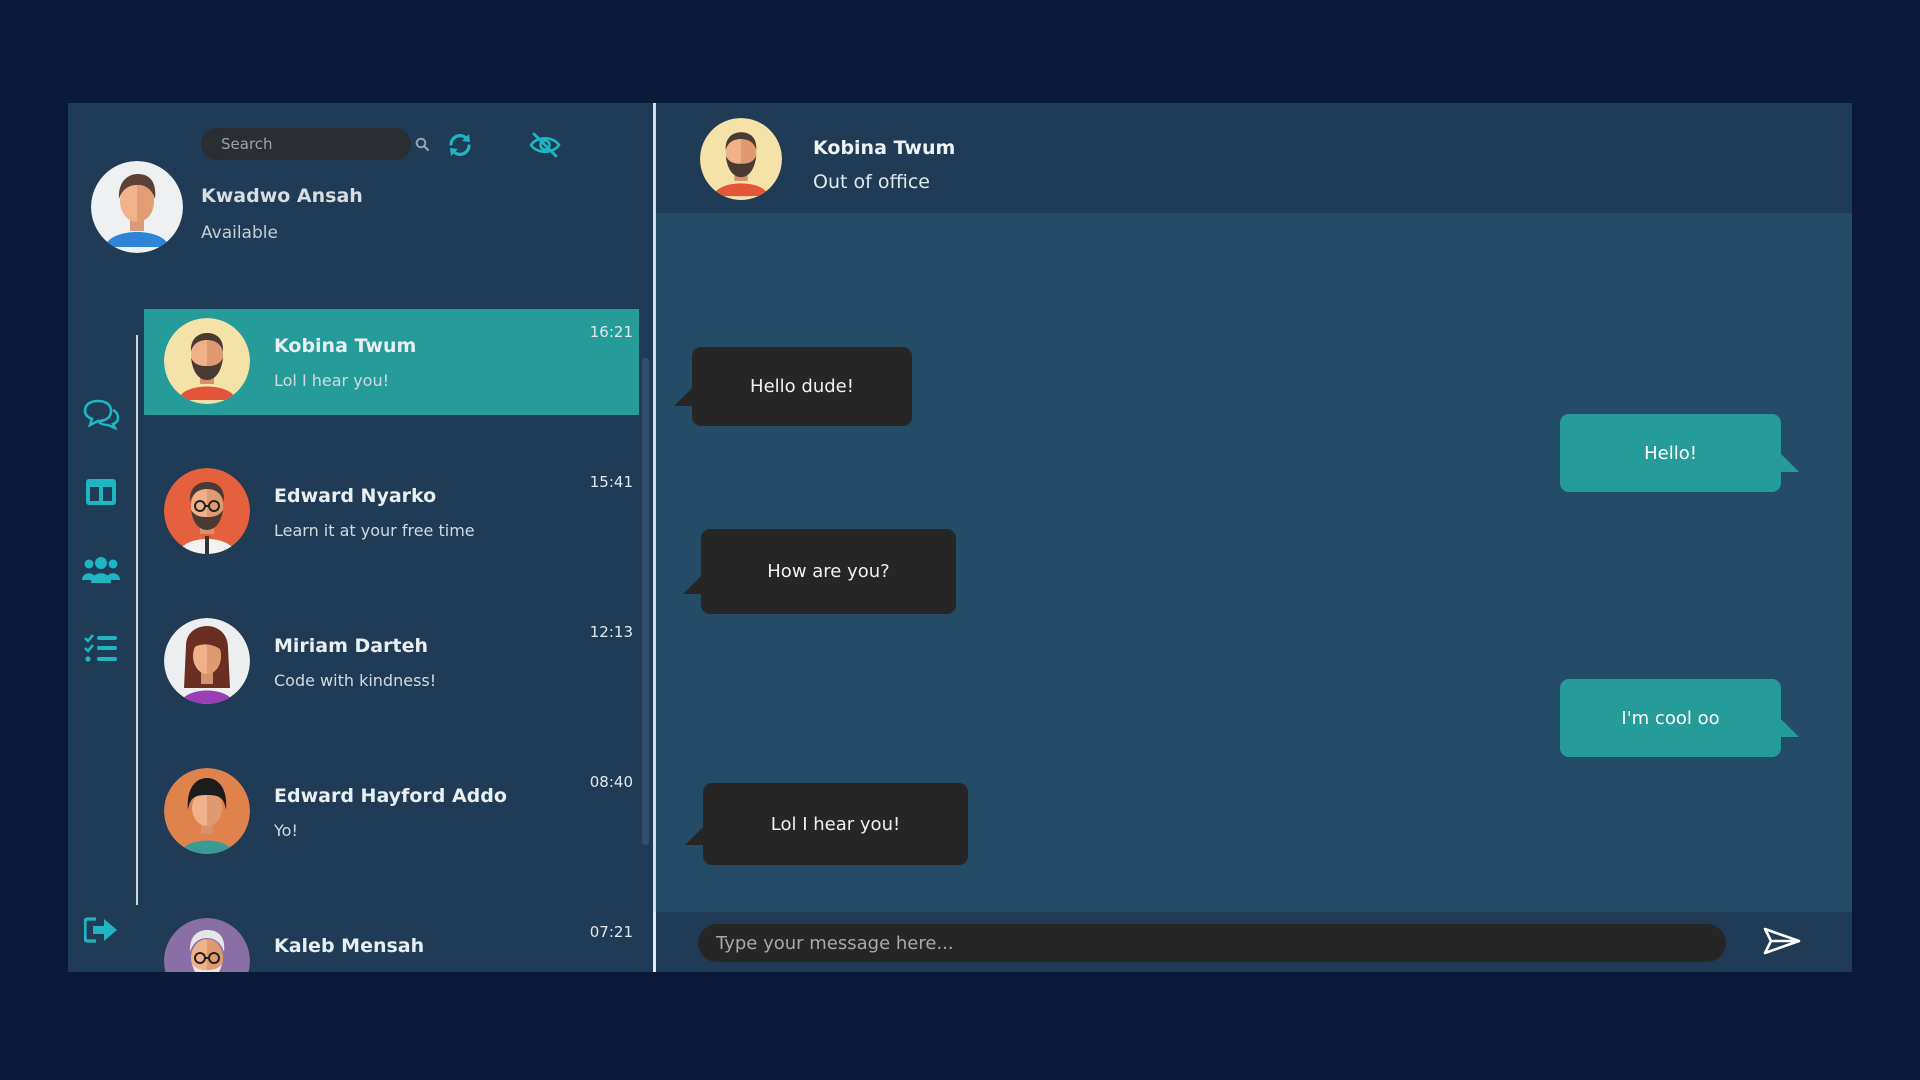  I want to click on my-avatar, so click(137, 207).